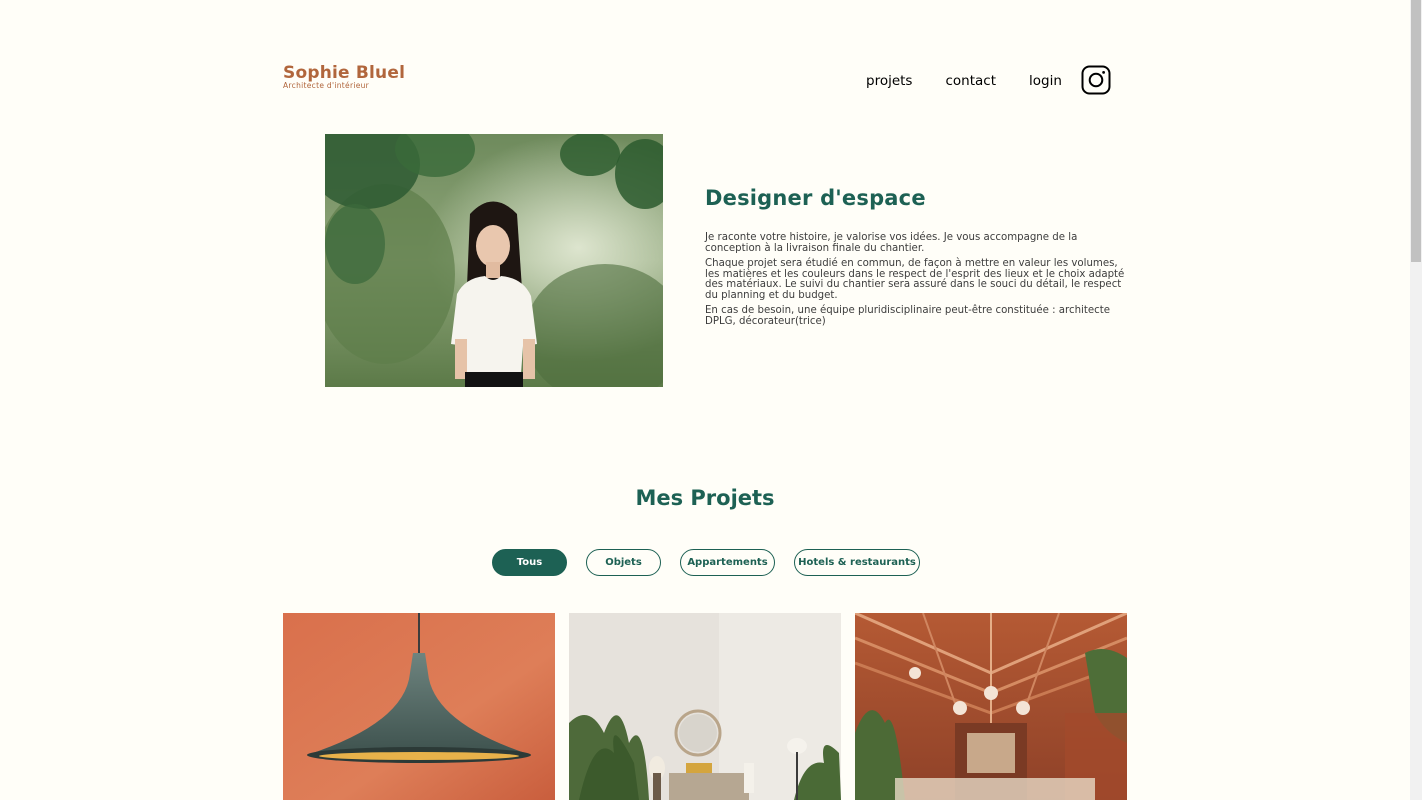 The height and width of the screenshot is (800, 1422). I want to click on intro-title: Designer d'espace, so click(815, 198).